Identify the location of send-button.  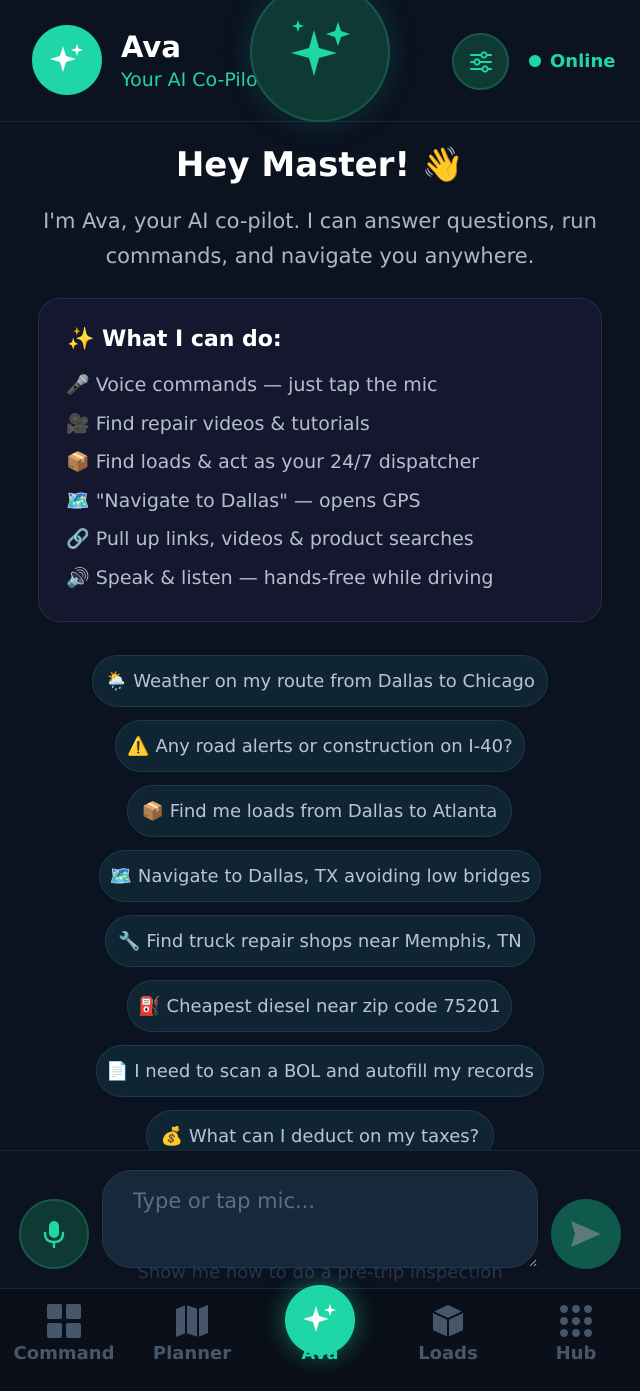
(586, 1234).